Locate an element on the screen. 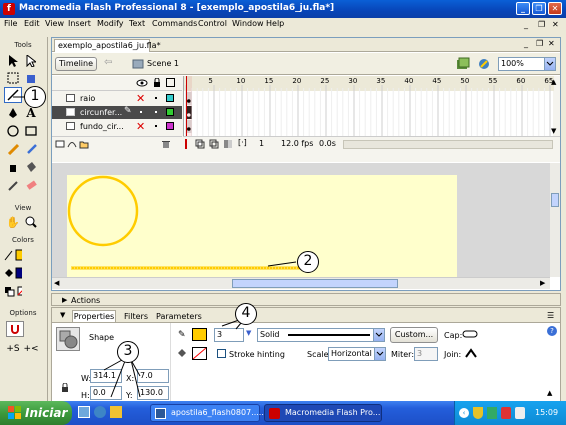 This screenshot has height=425, width=566. start-button: Iniciar is located at coordinates (36, 413).